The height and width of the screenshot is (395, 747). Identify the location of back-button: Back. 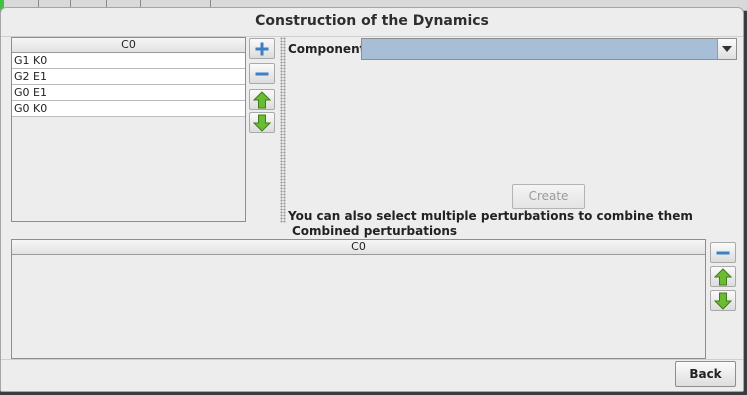
(705, 374).